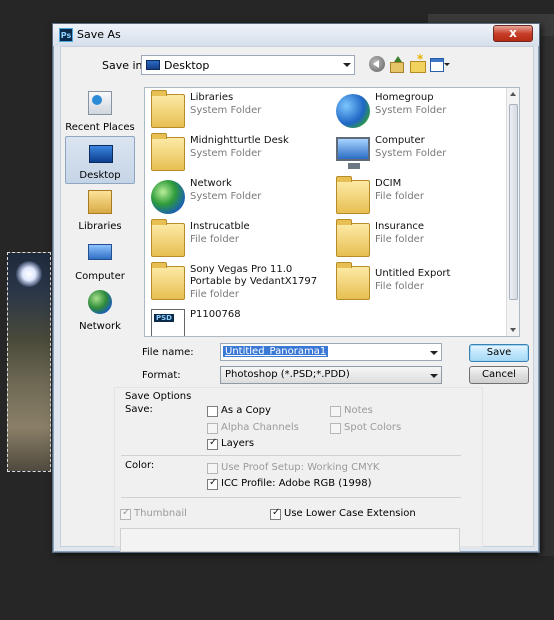 This screenshot has width=554, height=620. I want to click on place-desktop: Desktop, so click(100, 160).